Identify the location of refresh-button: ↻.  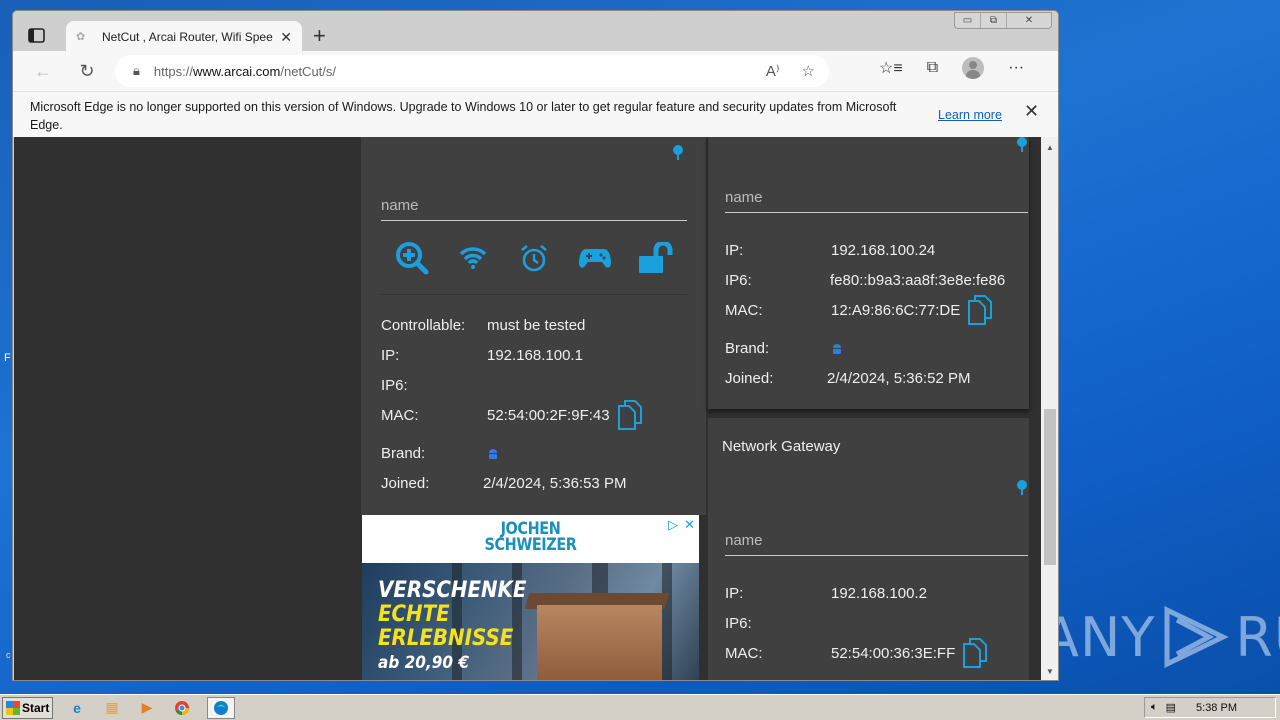
(87, 71).